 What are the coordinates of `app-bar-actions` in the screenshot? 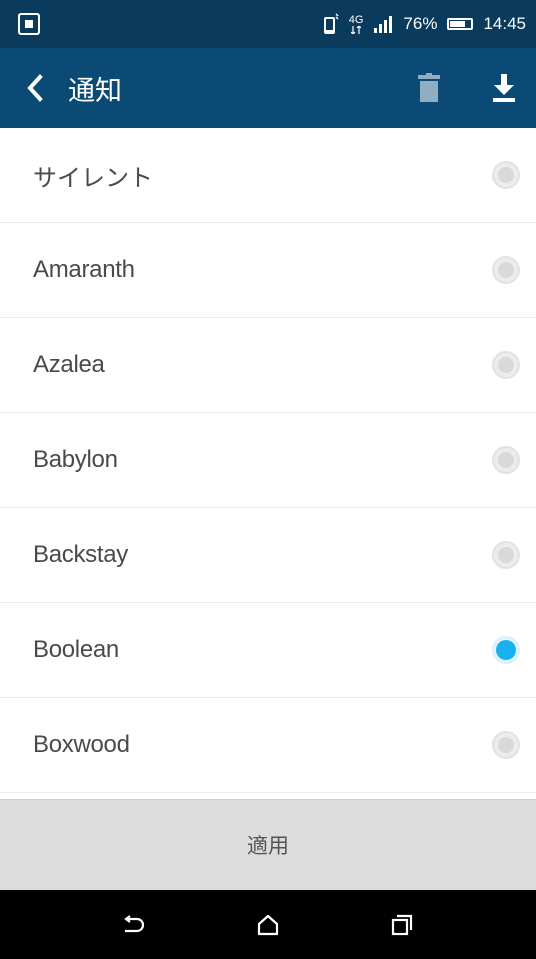 It's located at (467, 88).